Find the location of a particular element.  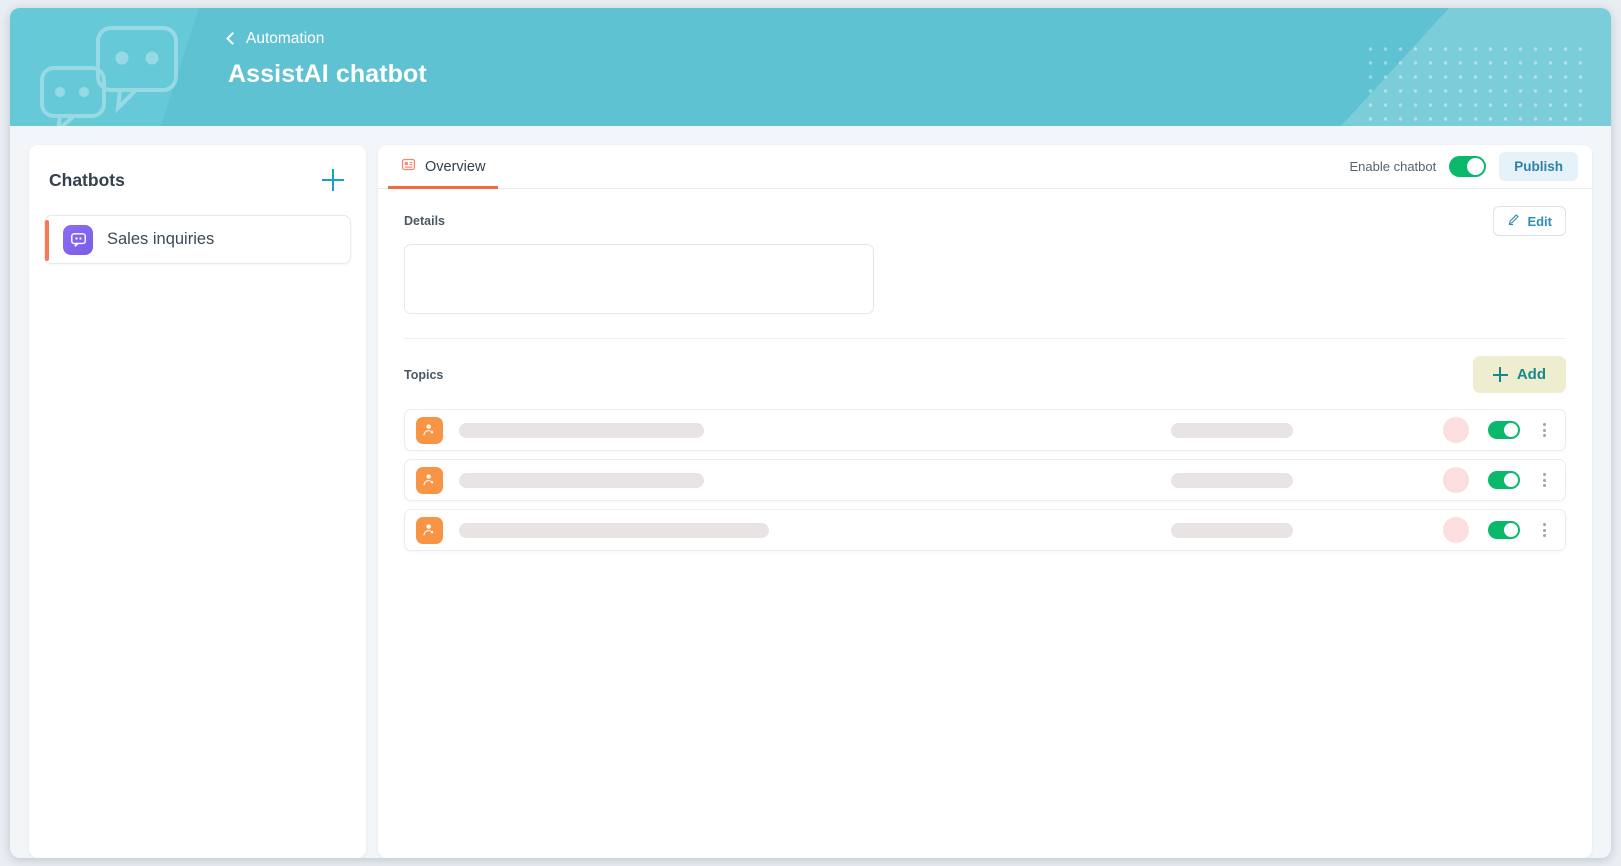

details-textarea is located at coordinates (639, 279).